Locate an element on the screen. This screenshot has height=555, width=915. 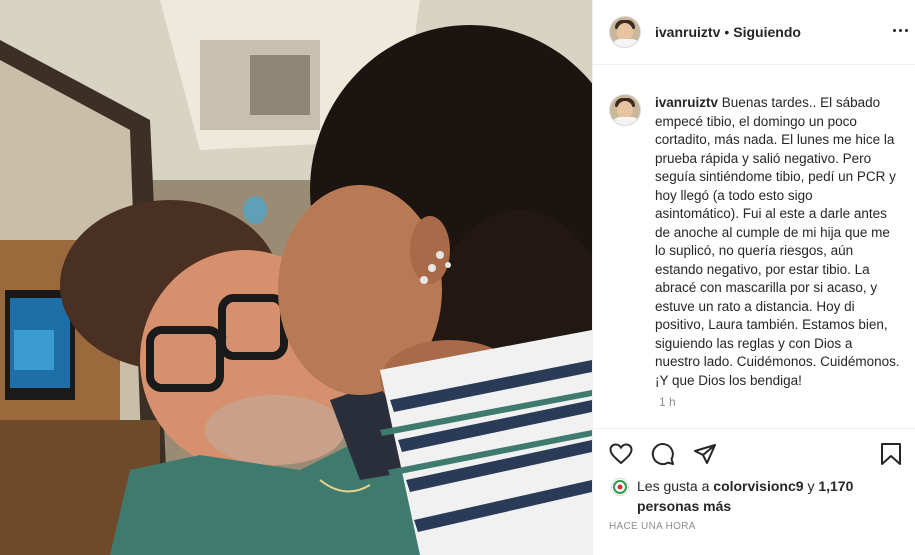
colorvision-logo-icon is located at coordinates (620, 487).